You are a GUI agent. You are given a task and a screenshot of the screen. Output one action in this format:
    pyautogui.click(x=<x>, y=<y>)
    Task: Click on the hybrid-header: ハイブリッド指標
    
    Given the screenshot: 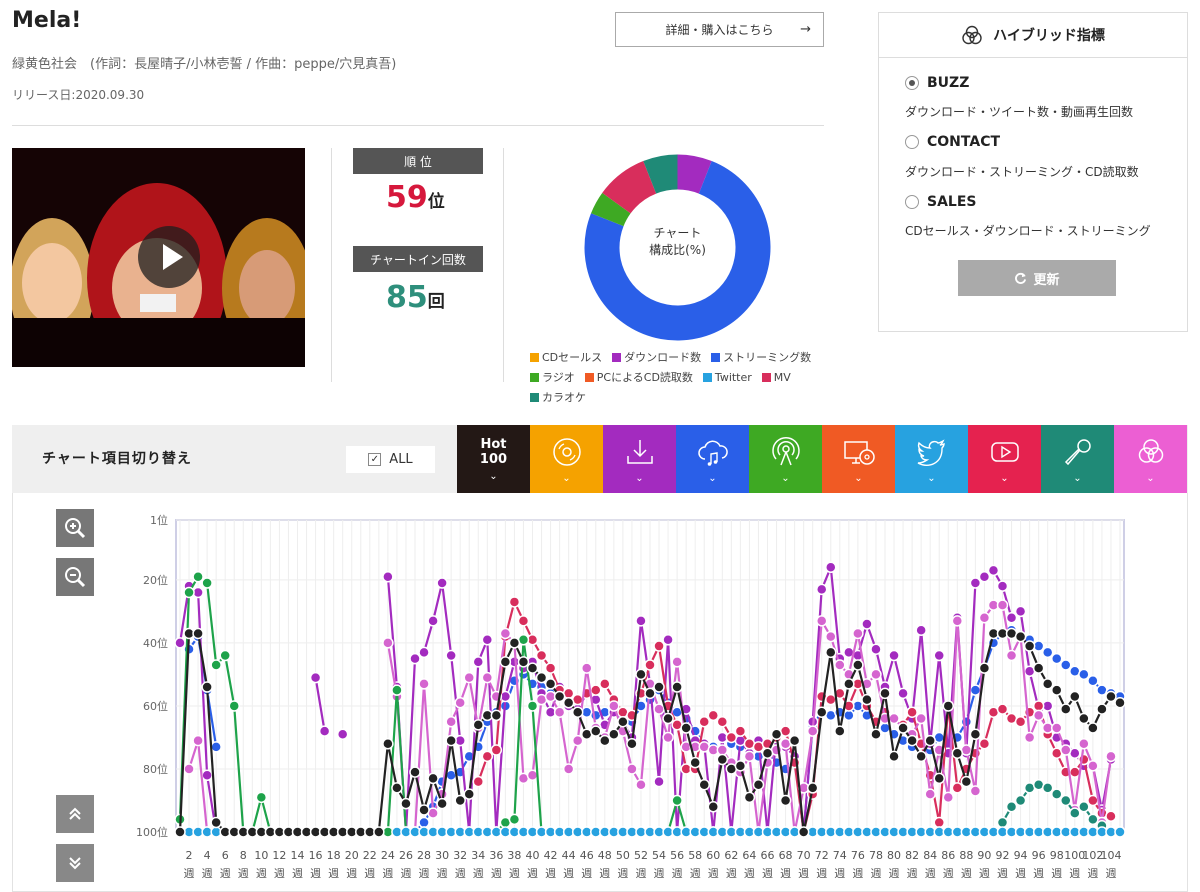 What is the action you would take?
    pyautogui.click(x=1033, y=35)
    